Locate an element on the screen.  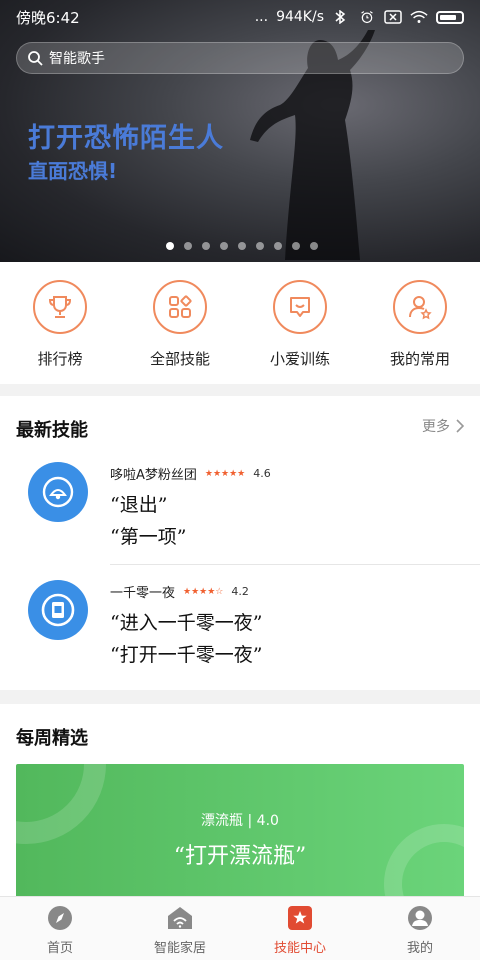
quick-nav-training: 小爱训练 is located at coordinates (300, 323).